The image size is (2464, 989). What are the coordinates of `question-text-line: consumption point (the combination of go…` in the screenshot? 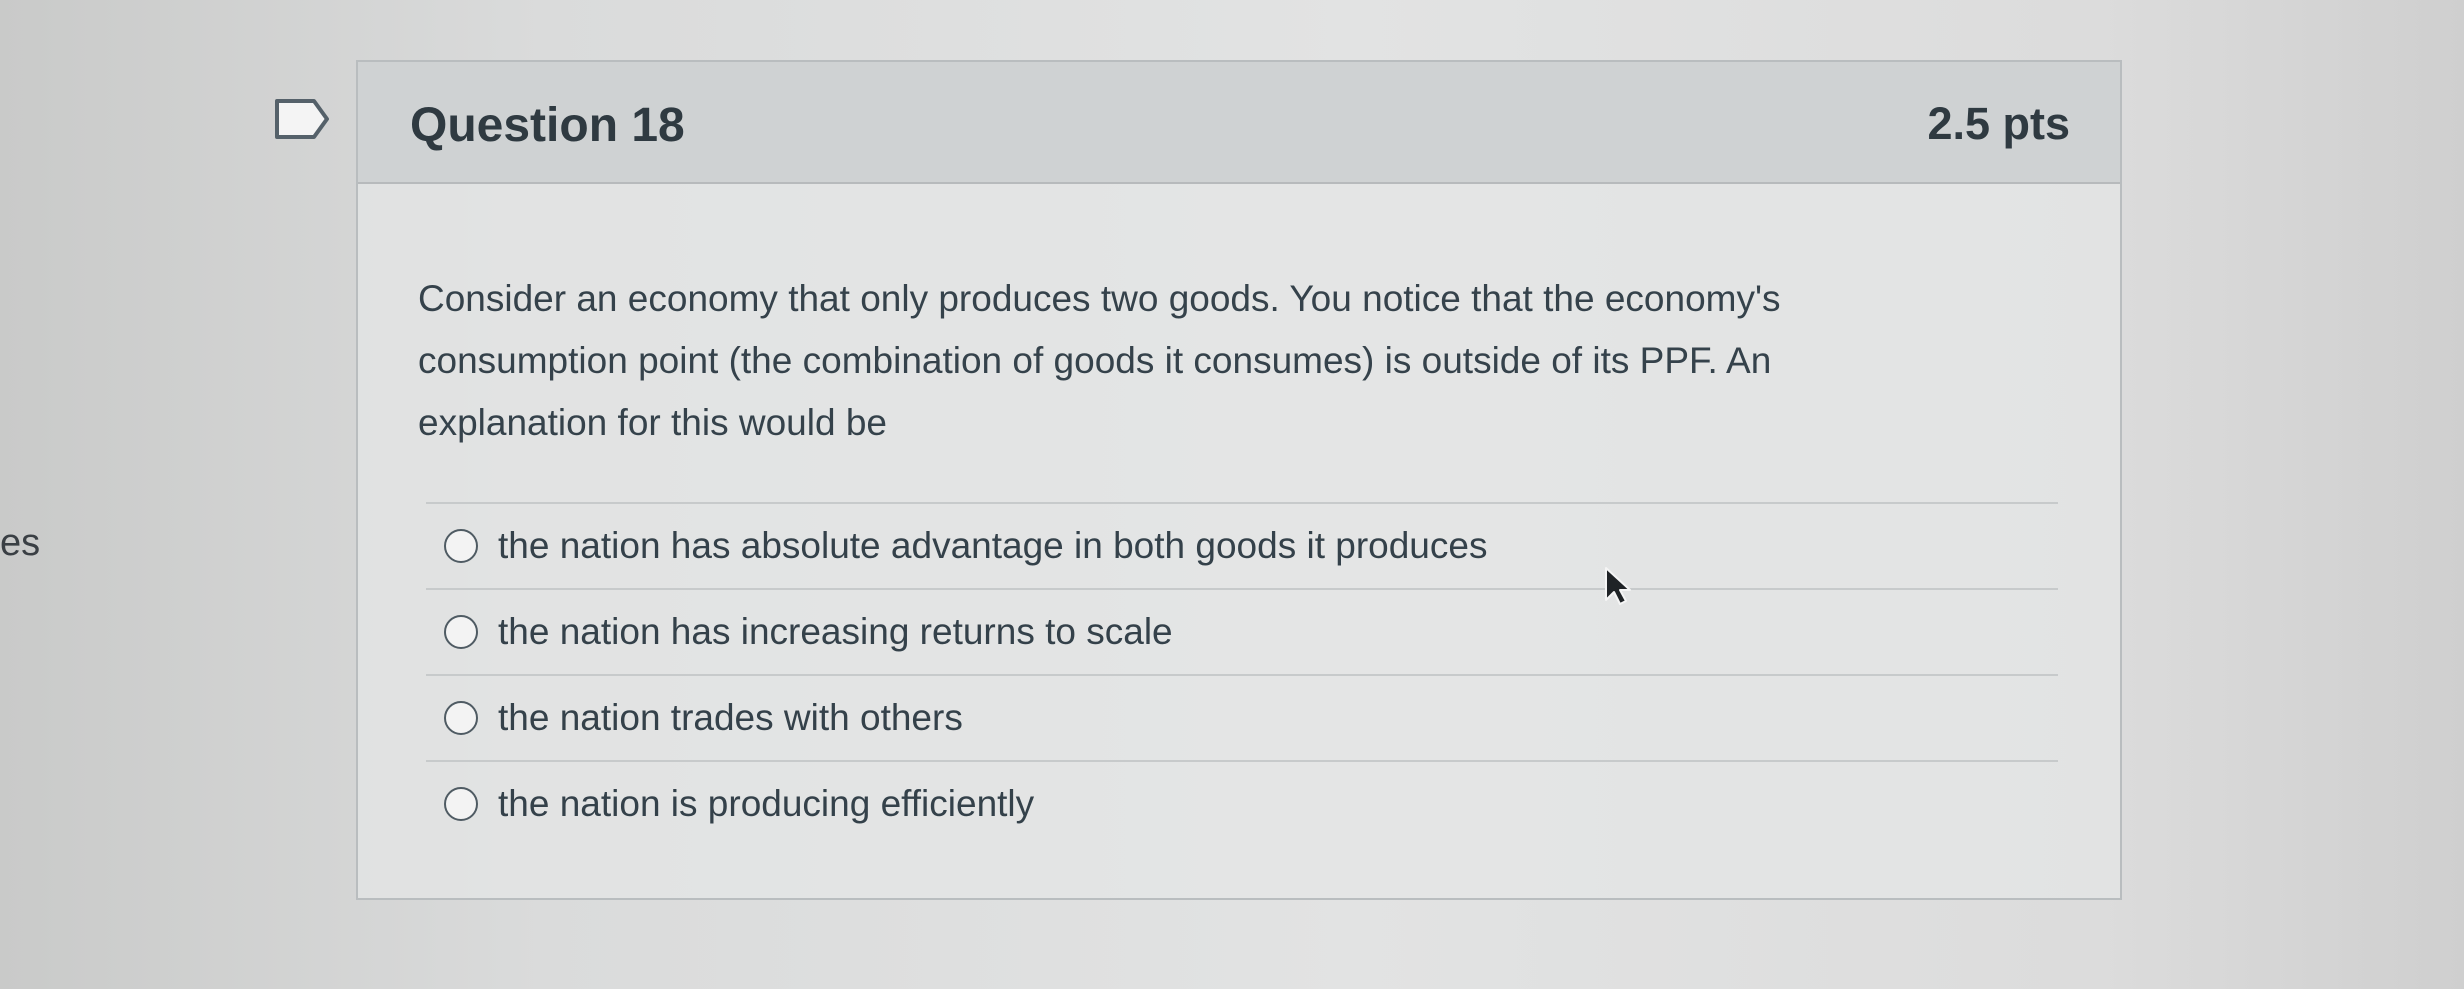 It's located at (1095, 360).